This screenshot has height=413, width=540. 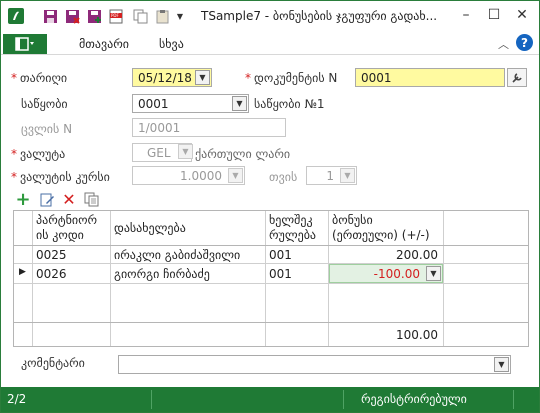 I want to click on warehouse-label: საწყობი, so click(x=44, y=104).